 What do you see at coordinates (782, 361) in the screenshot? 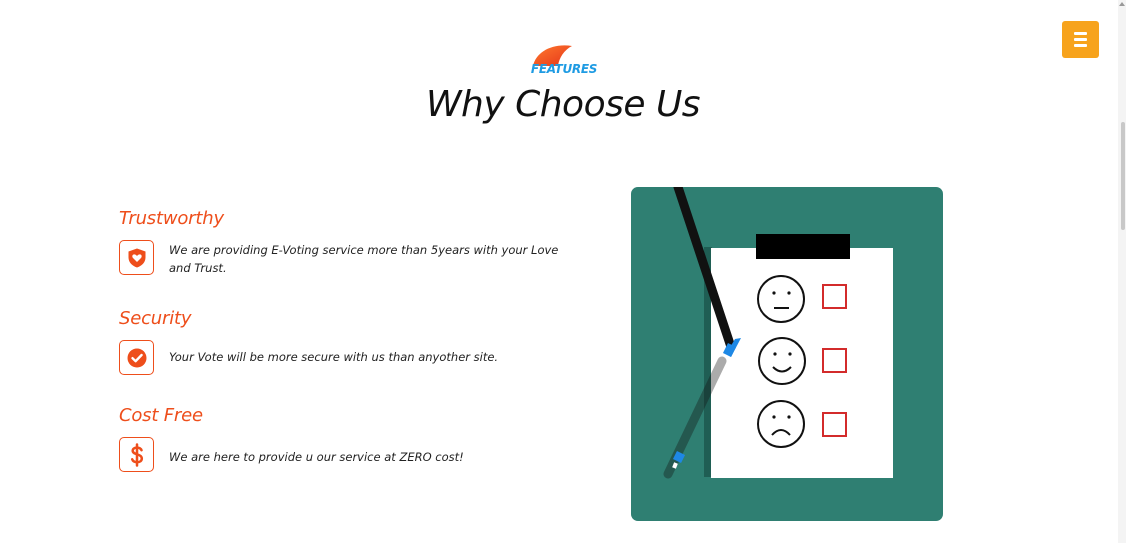
I see `happy-face-icon` at bounding box center [782, 361].